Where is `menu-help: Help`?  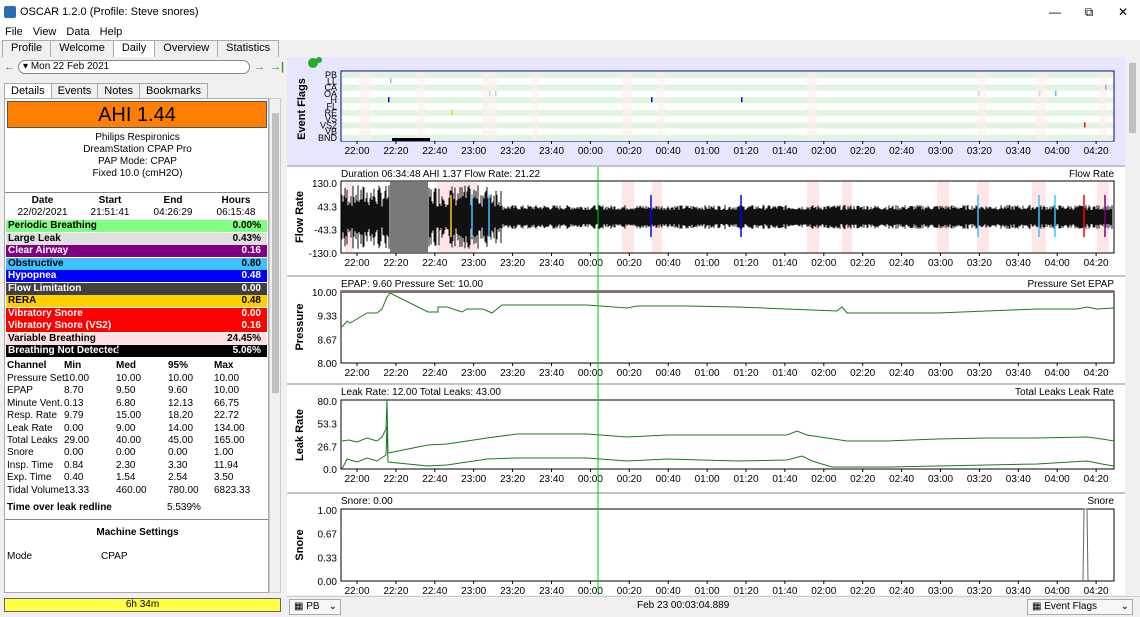
menu-help: Help is located at coordinates (111, 32).